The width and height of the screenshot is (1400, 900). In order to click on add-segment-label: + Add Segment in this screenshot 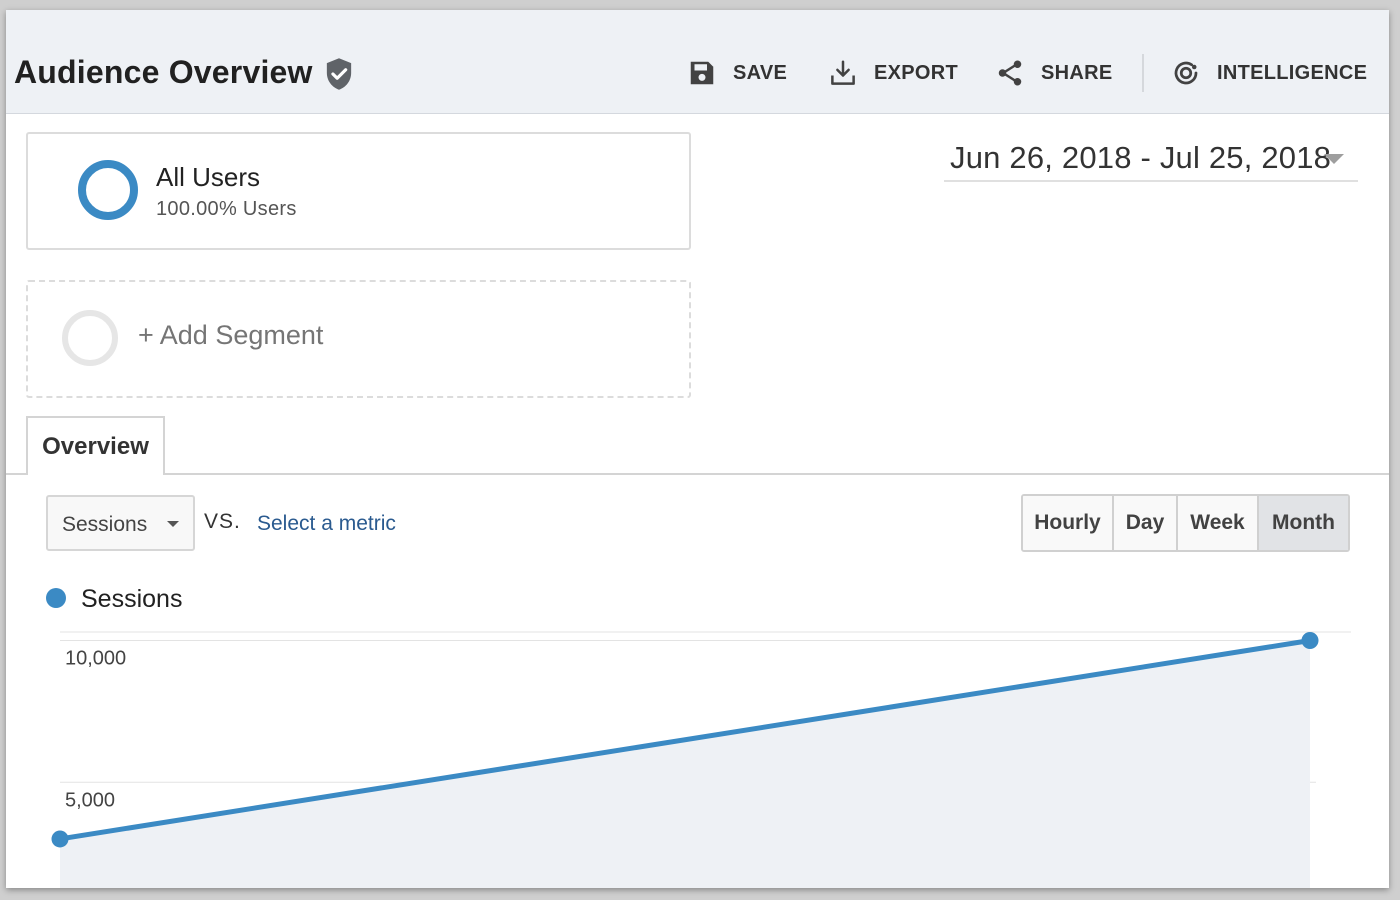, I will do `click(231, 335)`.